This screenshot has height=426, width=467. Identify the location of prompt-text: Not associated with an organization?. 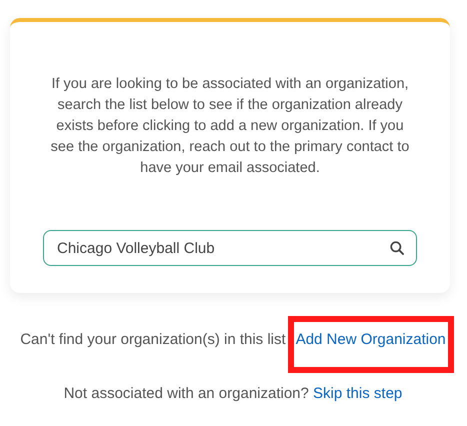
(186, 393).